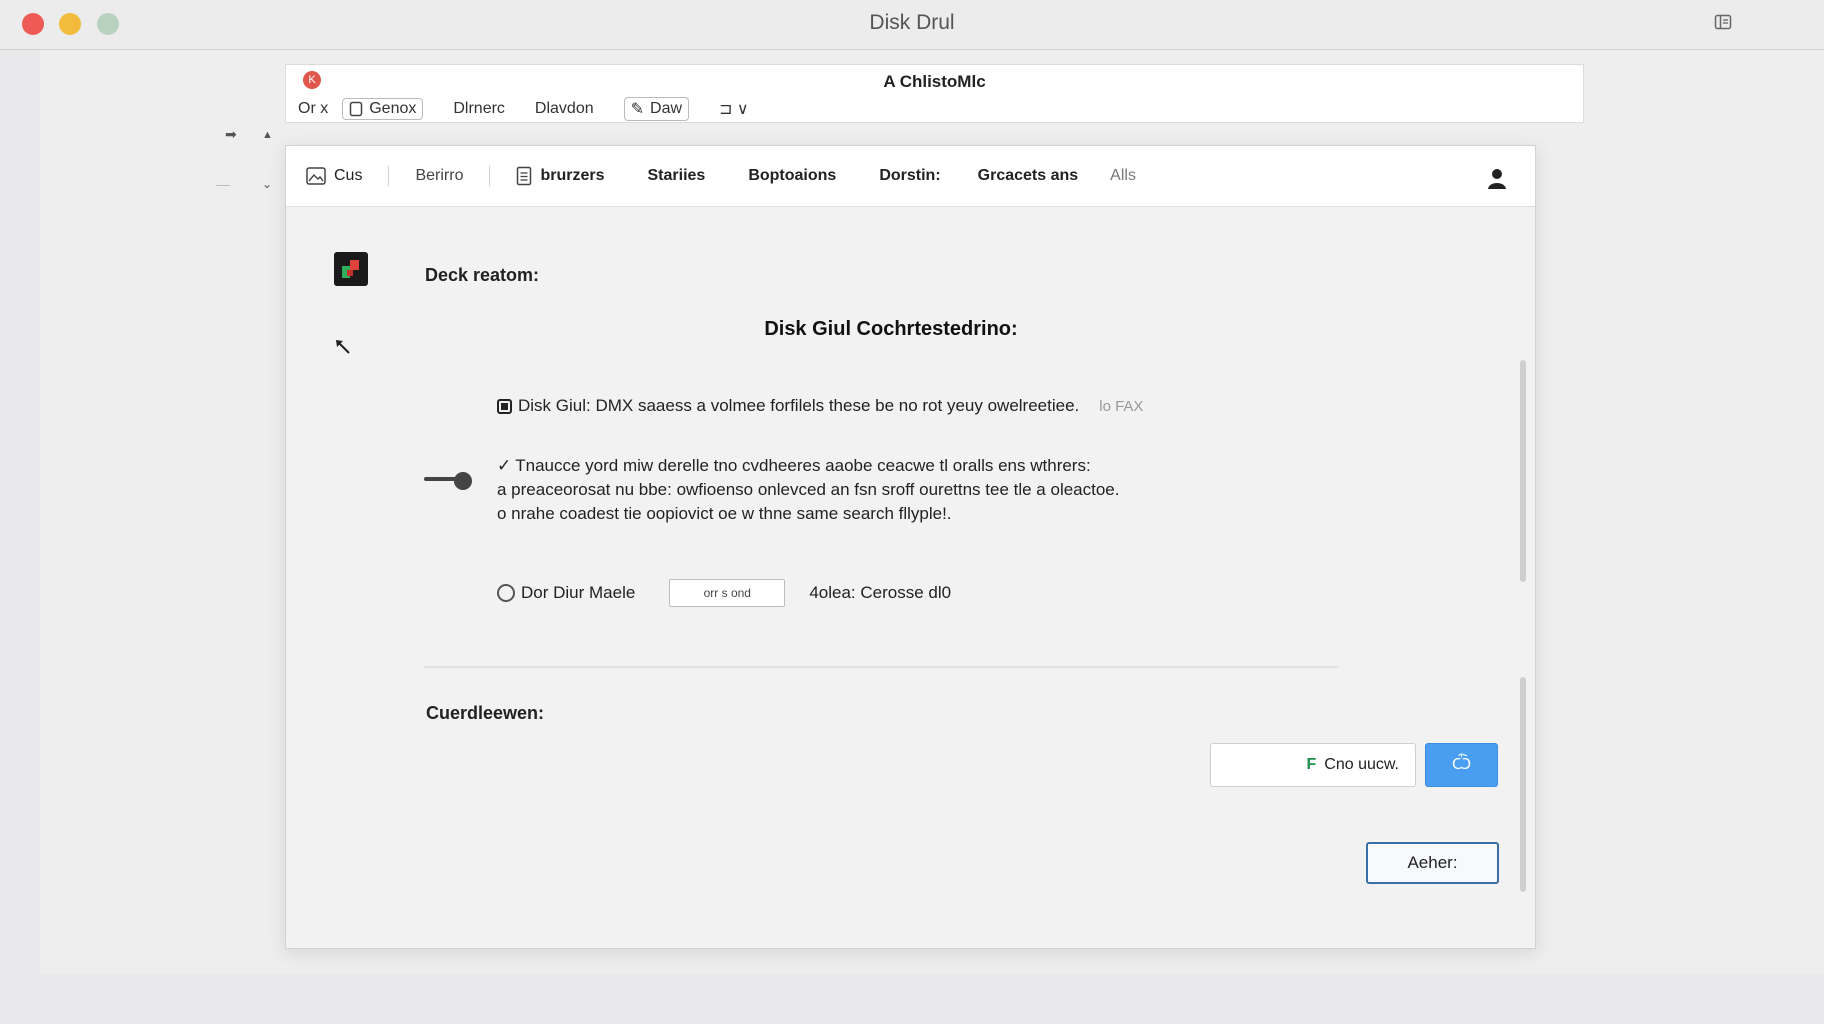 This screenshot has width=1824, height=1024. I want to click on tab-label: Boptoaions, so click(792, 175).